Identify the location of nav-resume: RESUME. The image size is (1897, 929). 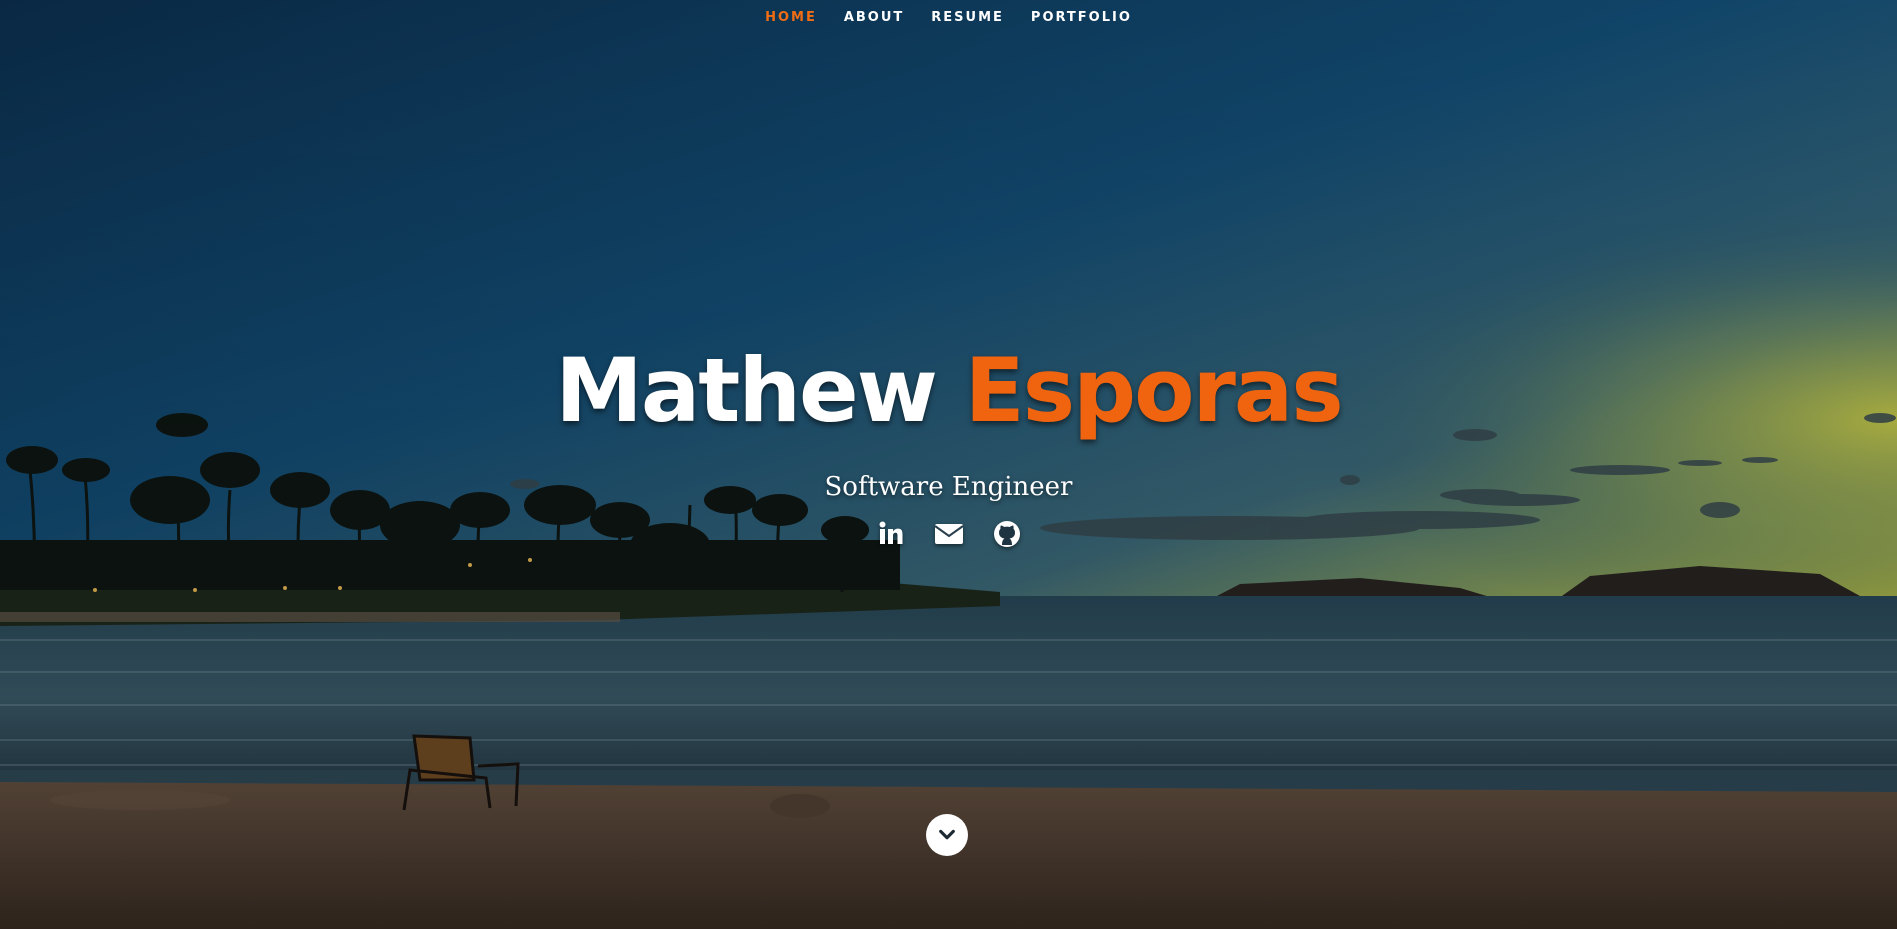
(967, 17).